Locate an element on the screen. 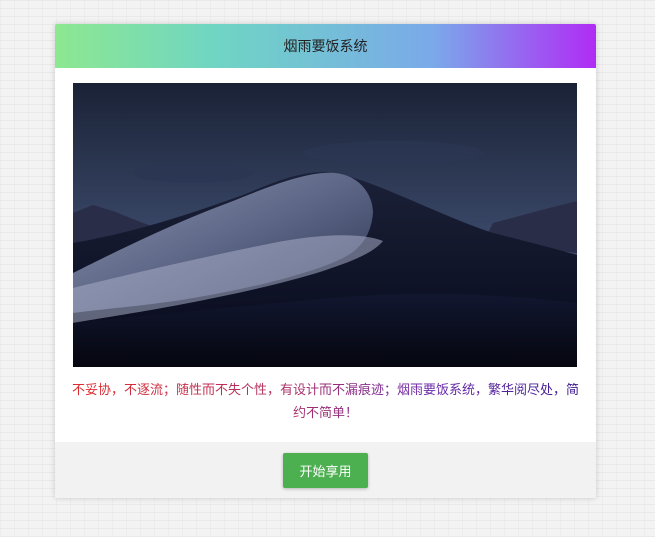 The width and height of the screenshot is (655, 537). start-button: 开始享用 is located at coordinates (325, 470).